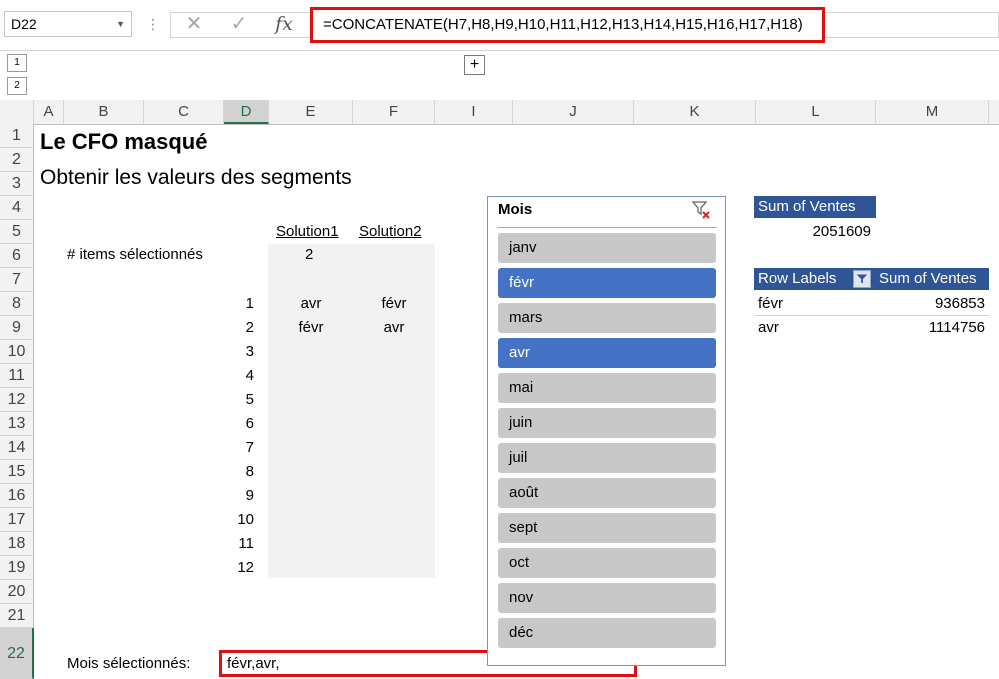 The width and height of the screenshot is (999, 679). I want to click on column-header: A, so click(49, 112).